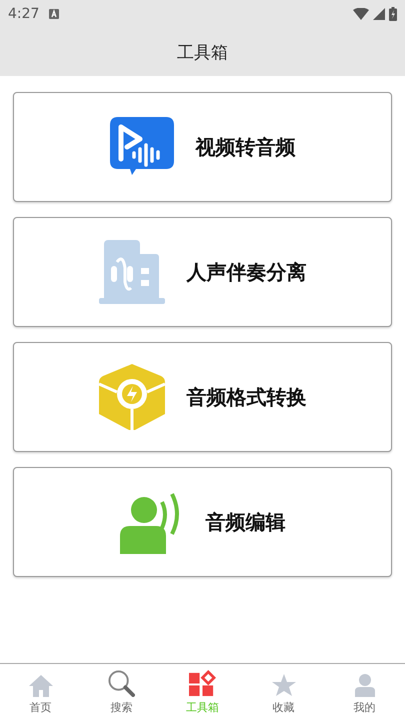  I want to click on building-icon, so click(131, 272).